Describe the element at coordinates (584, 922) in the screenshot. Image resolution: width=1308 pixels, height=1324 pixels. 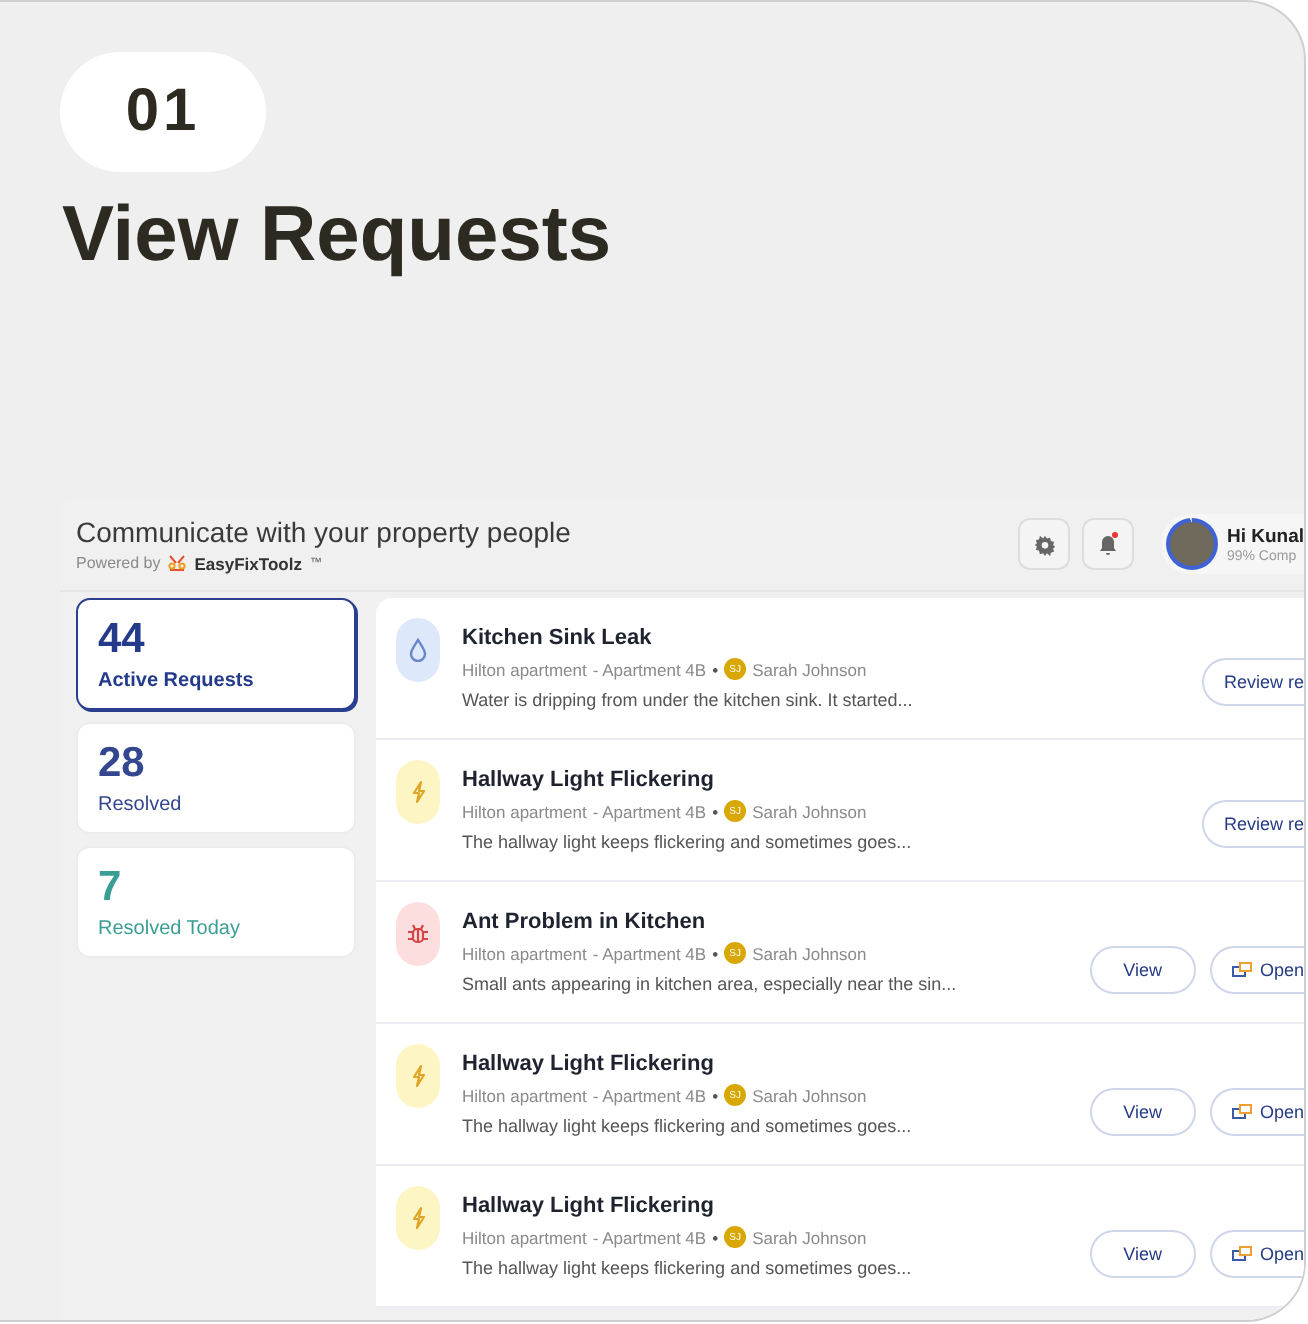
I see `request-title: Ant Problem in Kitchen` at that location.